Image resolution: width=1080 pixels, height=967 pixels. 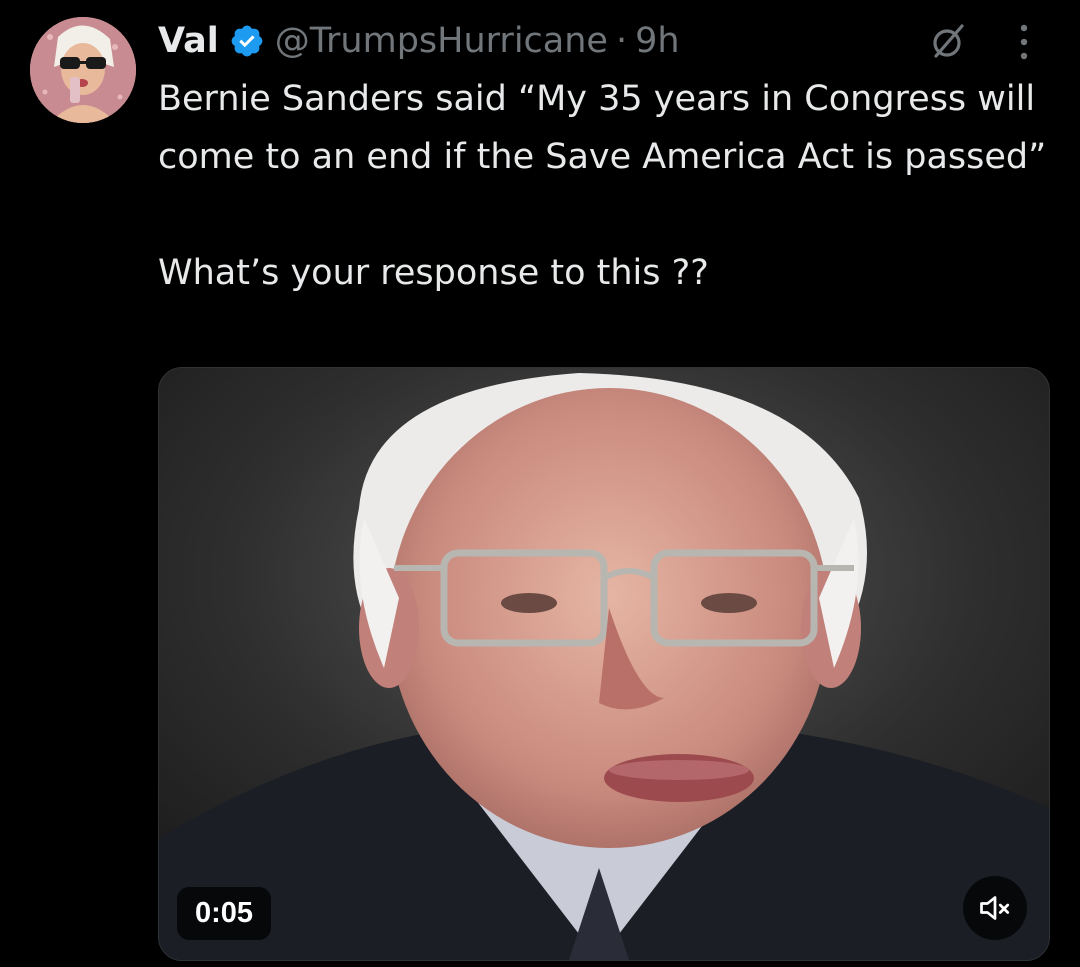 I want to click on avatar-image, so click(x=83, y=70).